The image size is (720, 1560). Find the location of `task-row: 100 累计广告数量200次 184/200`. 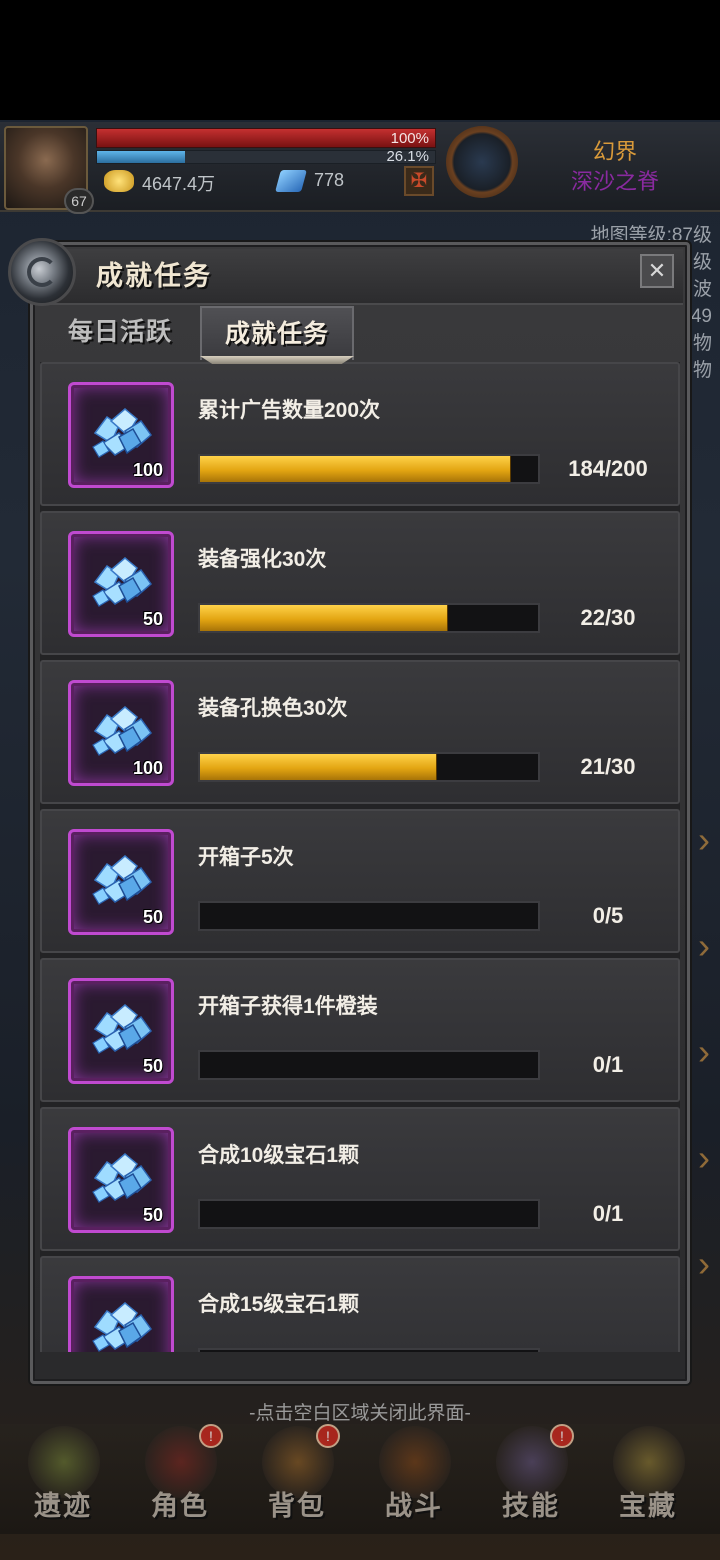

task-row: 100 累计广告数量200次 184/200 is located at coordinates (360, 434).